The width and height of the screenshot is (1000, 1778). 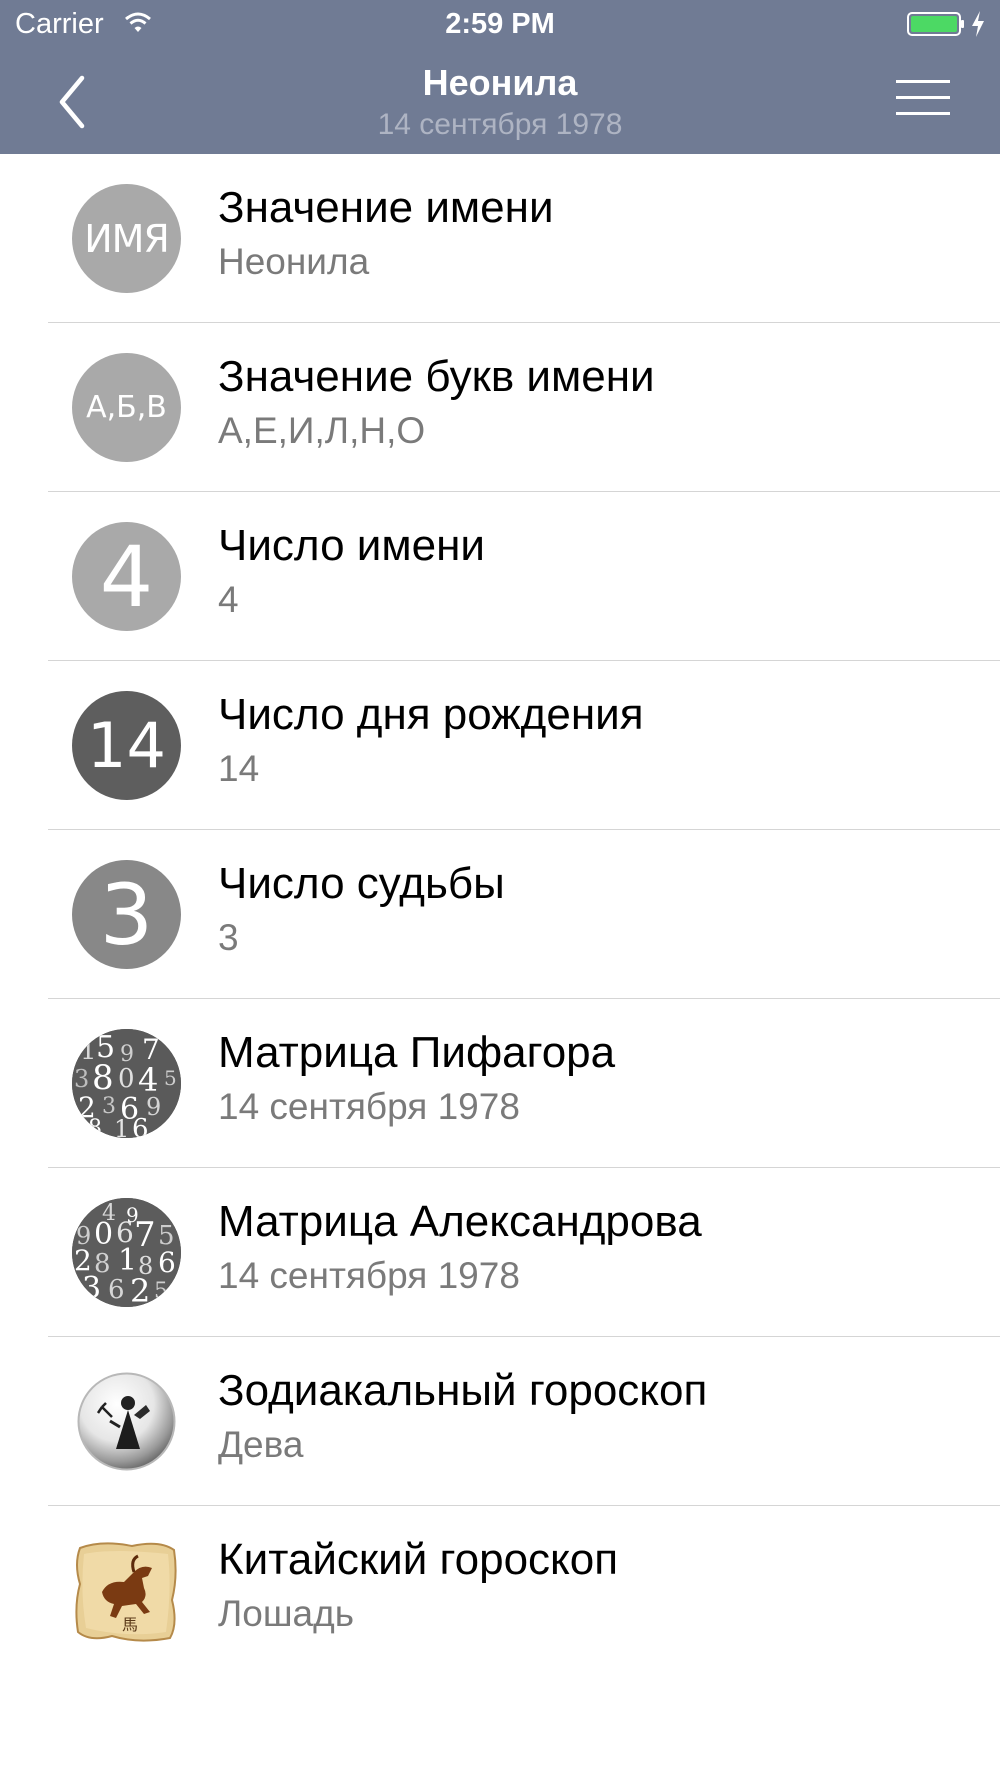 I want to click on avatar-text: 14, so click(x=126, y=745).